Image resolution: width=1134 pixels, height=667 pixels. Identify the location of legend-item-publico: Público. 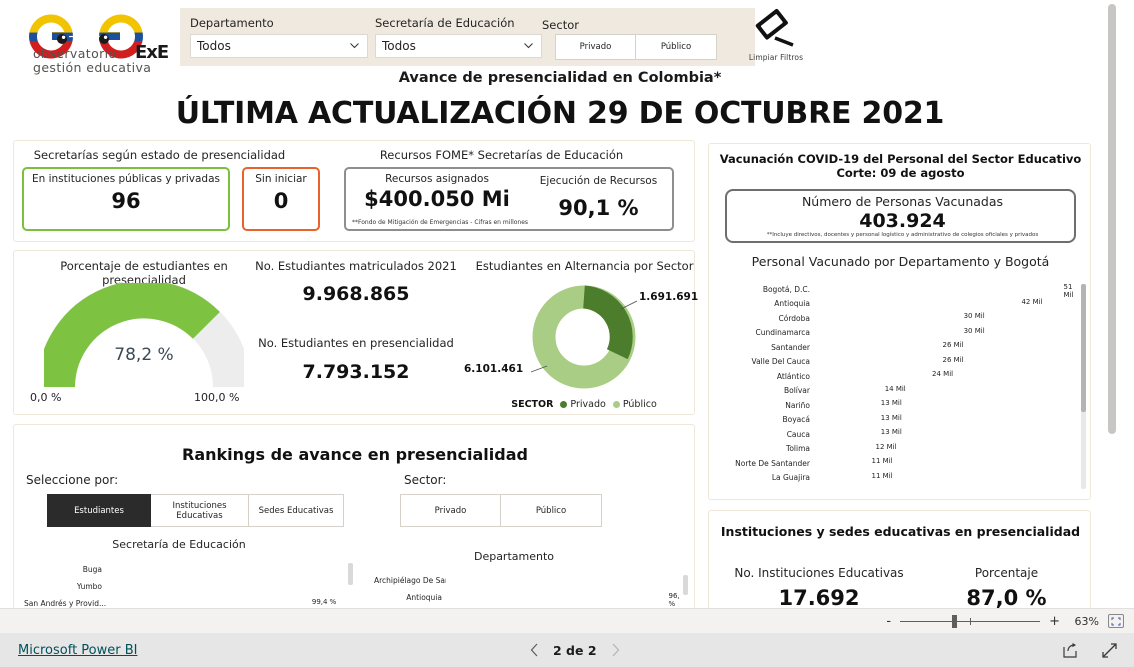
(634, 404).